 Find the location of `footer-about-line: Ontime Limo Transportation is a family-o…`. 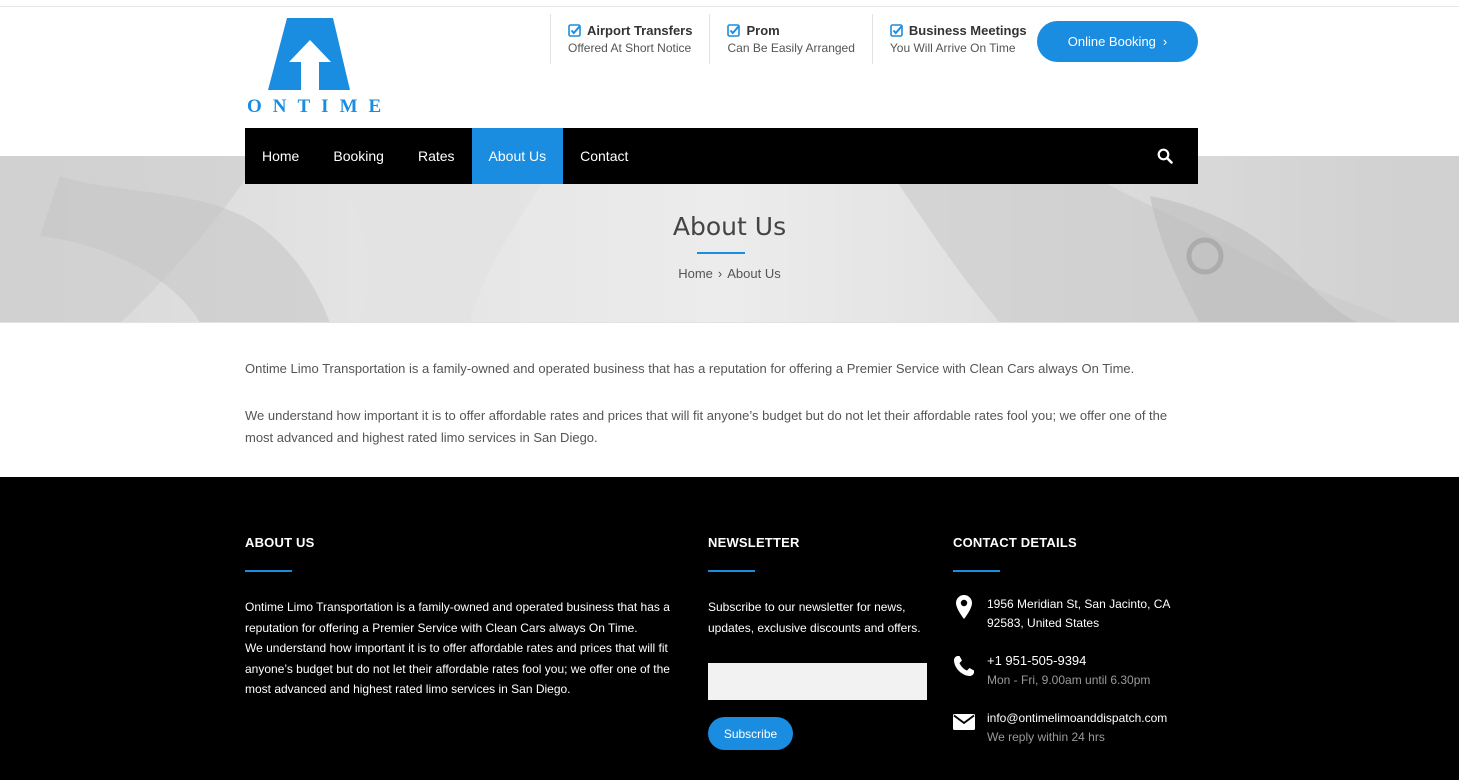

footer-about-line: Ontime Limo Transportation is a family-o… is located at coordinates (457, 617).